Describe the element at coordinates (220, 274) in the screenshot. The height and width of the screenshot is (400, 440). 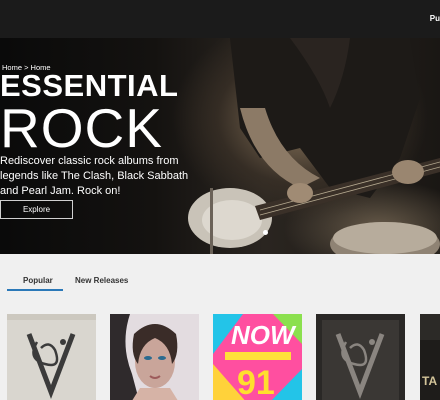
I see `tab-bar: Popular New Releases` at that location.